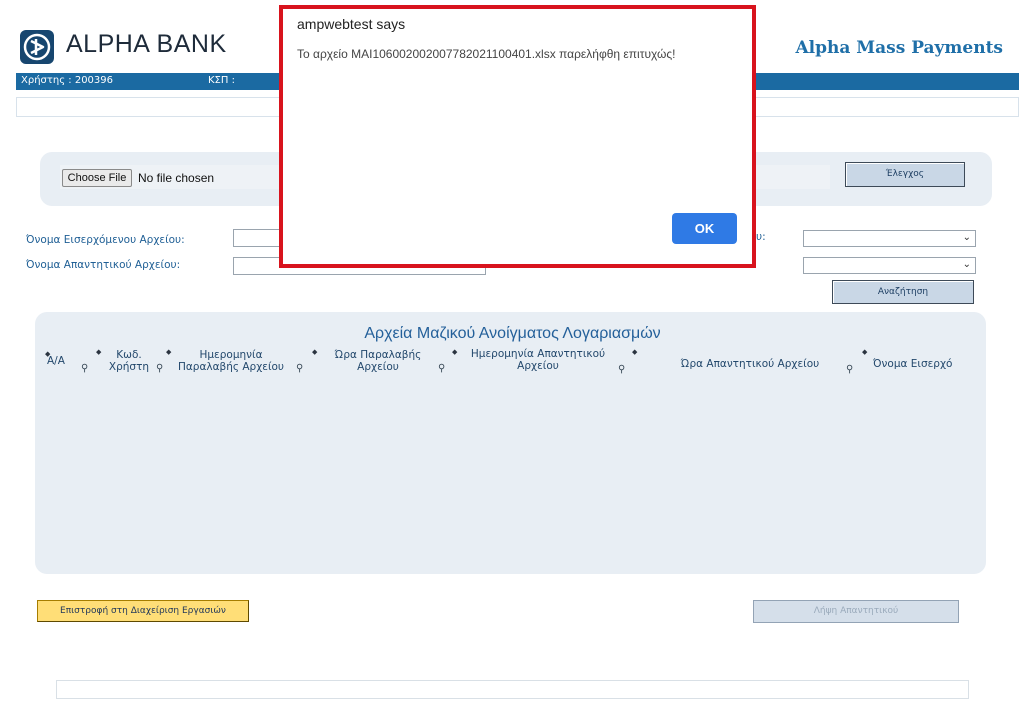 Image resolution: width=1019 pixels, height=709 pixels. I want to click on column-header-user-code: ◆ Κωδ. Χρήστη ⚲, so click(129, 362).